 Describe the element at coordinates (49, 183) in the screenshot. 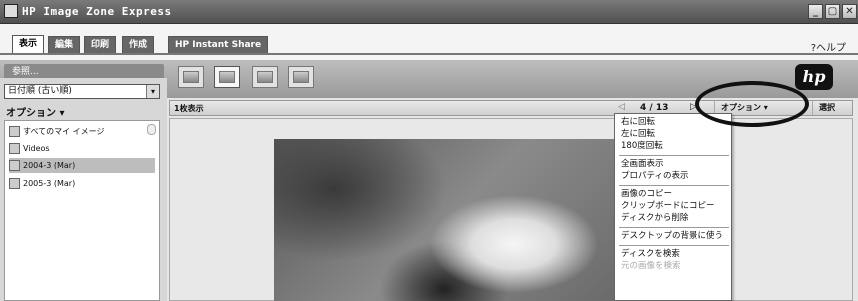

I see `tree-item-label: 2005-3 (Mar)` at that location.